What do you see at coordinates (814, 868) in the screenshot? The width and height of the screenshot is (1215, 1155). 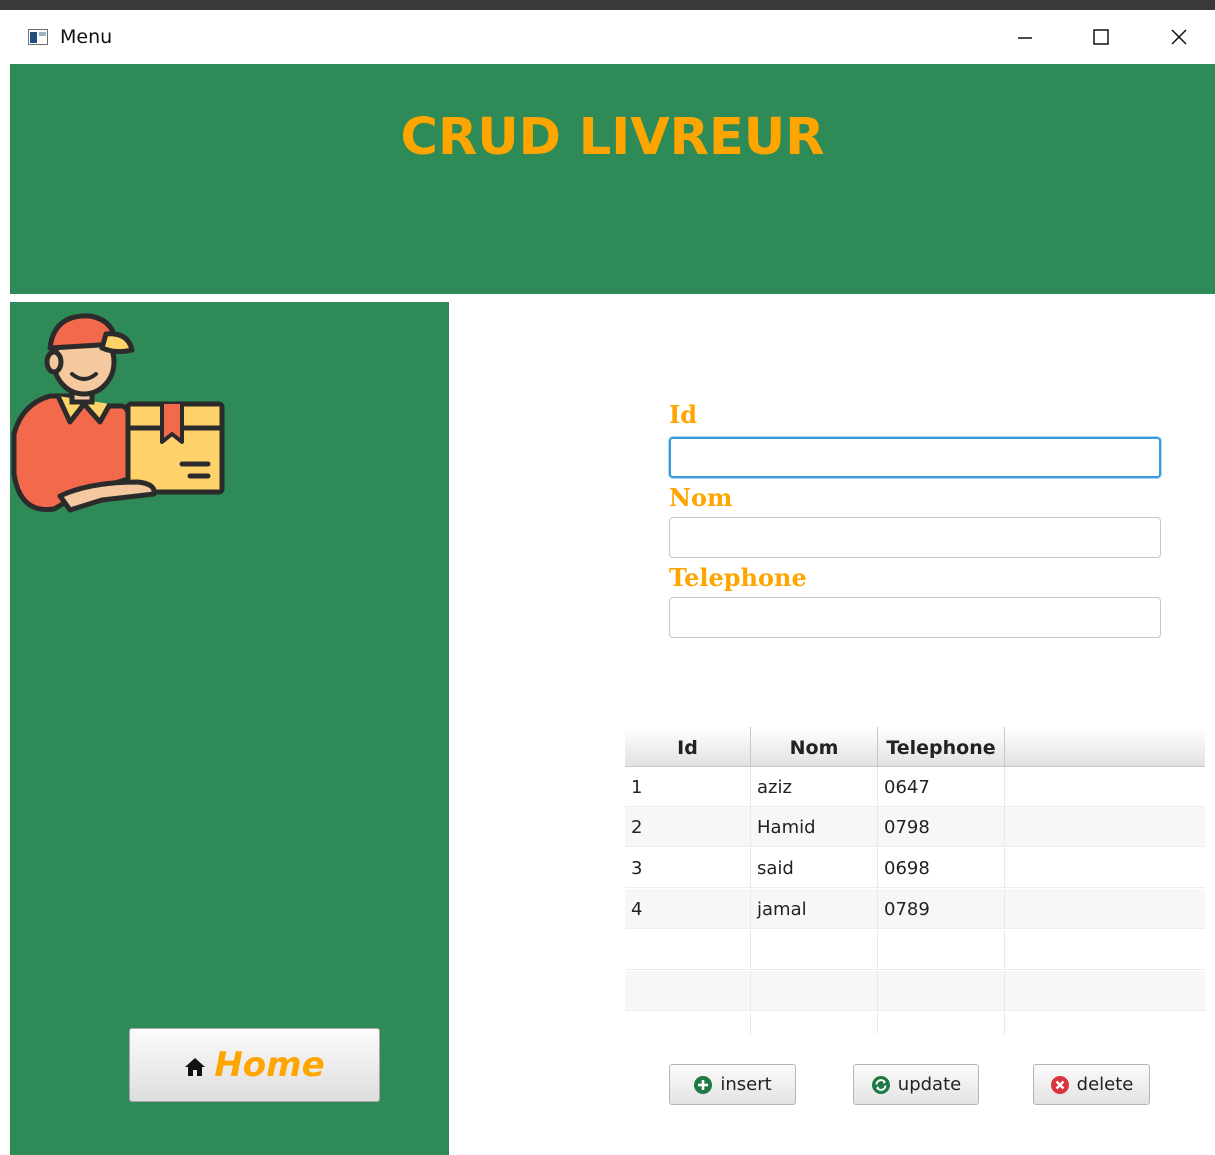 I see `cell-nom: said` at bounding box center [814, 868].